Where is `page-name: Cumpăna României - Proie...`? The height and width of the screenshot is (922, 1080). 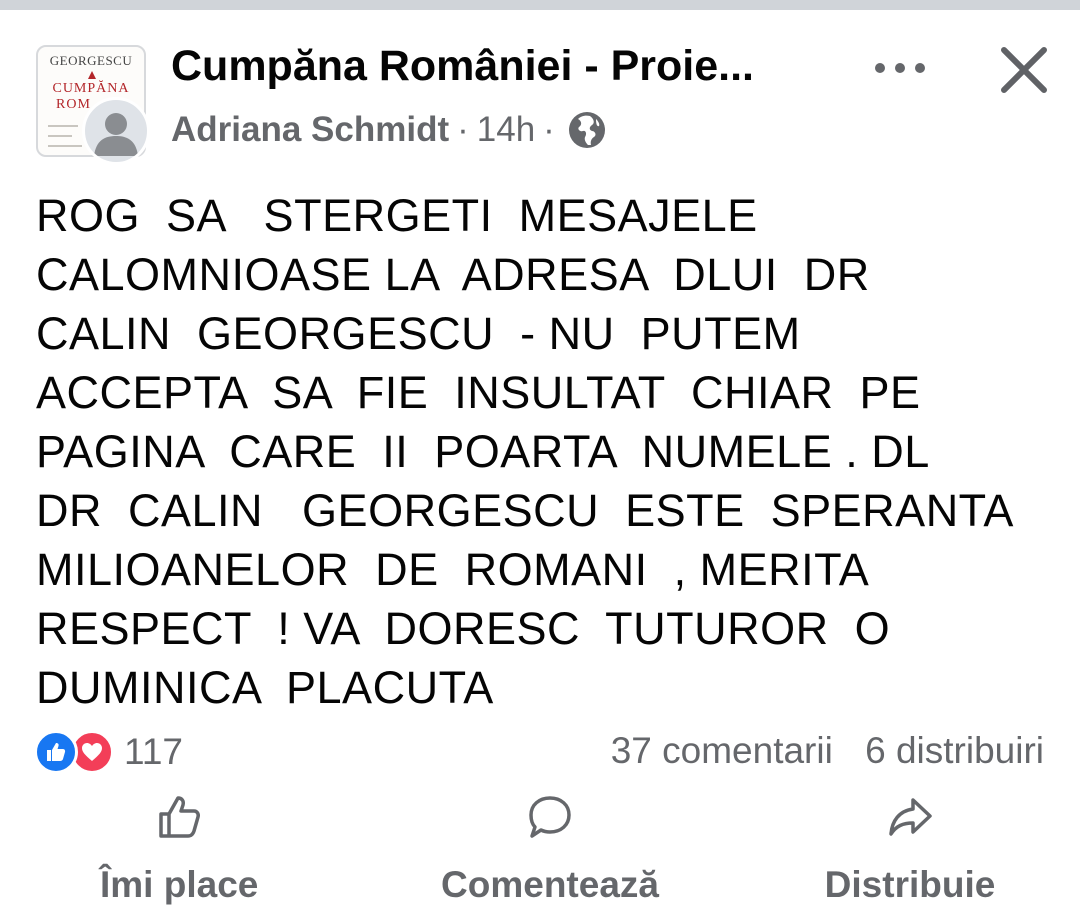
page-name: Cumpăna României - Proie... is located at coordinates (462, 66).